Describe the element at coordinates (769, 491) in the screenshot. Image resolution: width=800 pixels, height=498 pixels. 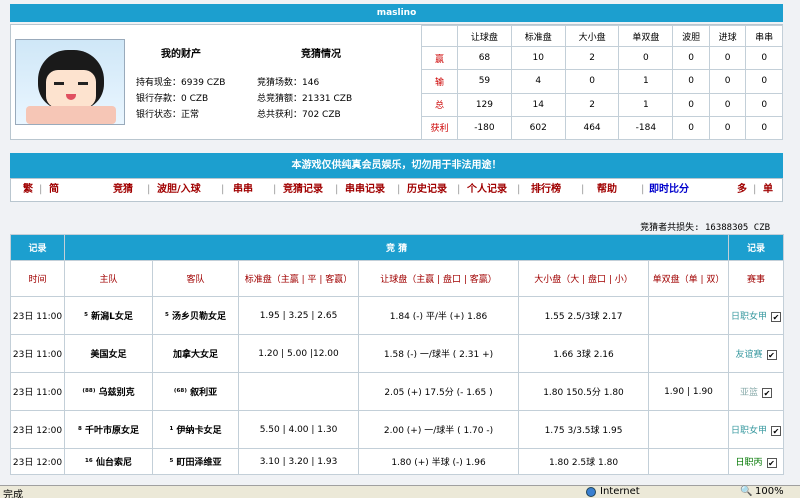
I see `zoom-level: 100%` at that location.